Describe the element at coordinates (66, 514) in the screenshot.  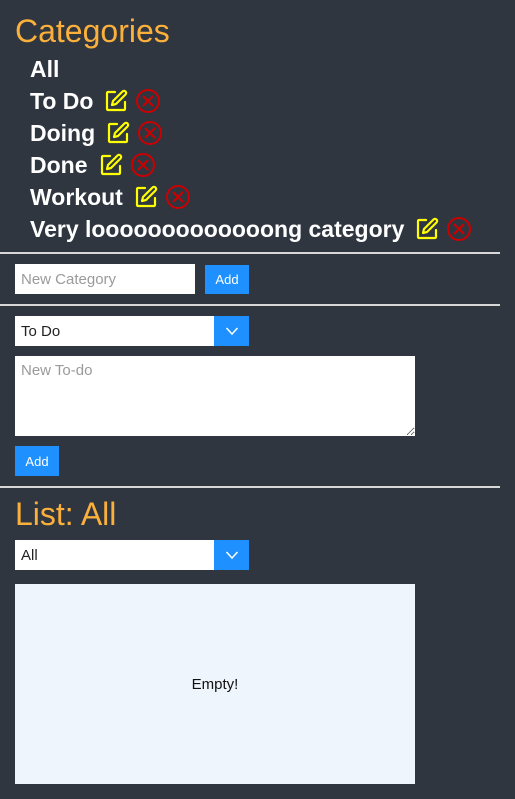
I see `list-heading: List: All` at that location.